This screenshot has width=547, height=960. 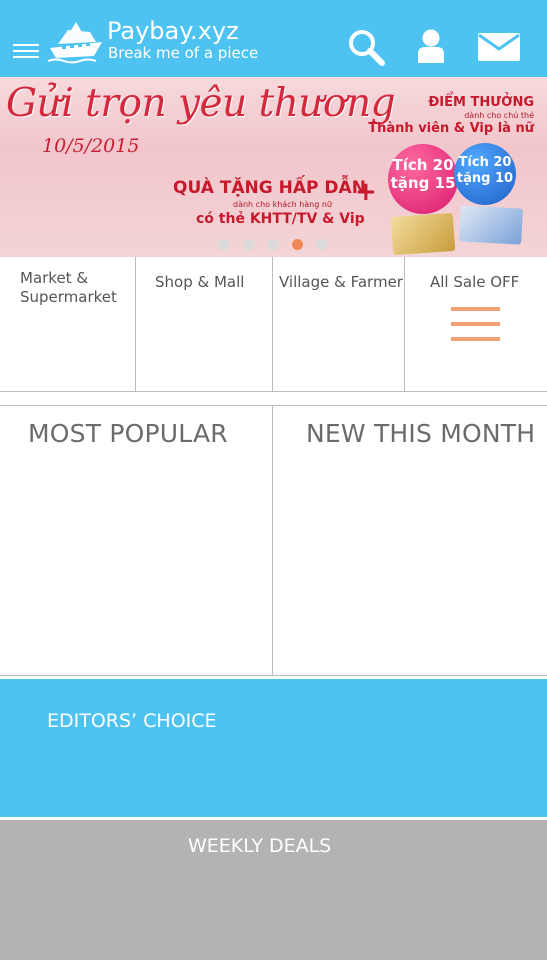 I want to click on category-label: Shop & Mall, so click(x=200, y=282).